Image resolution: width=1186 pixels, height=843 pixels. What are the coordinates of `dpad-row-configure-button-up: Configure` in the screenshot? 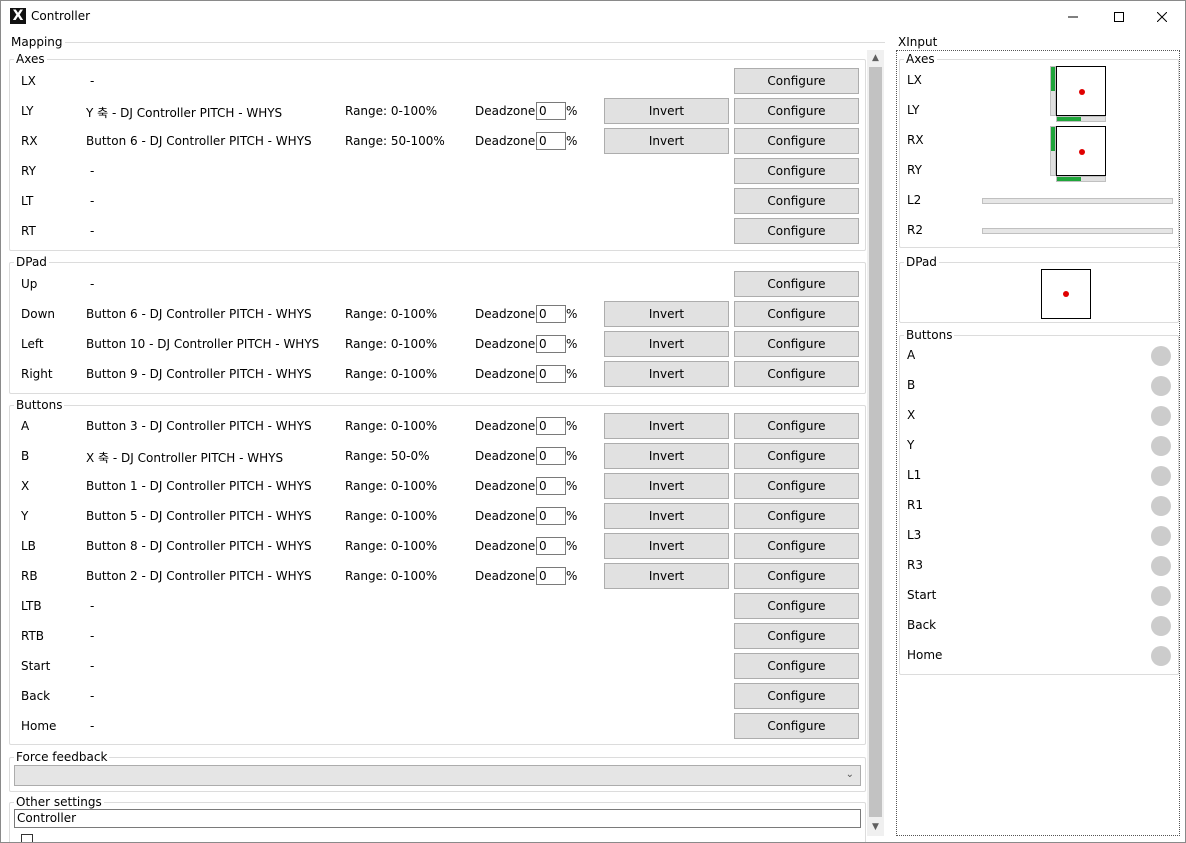 It's located at (796, 284).